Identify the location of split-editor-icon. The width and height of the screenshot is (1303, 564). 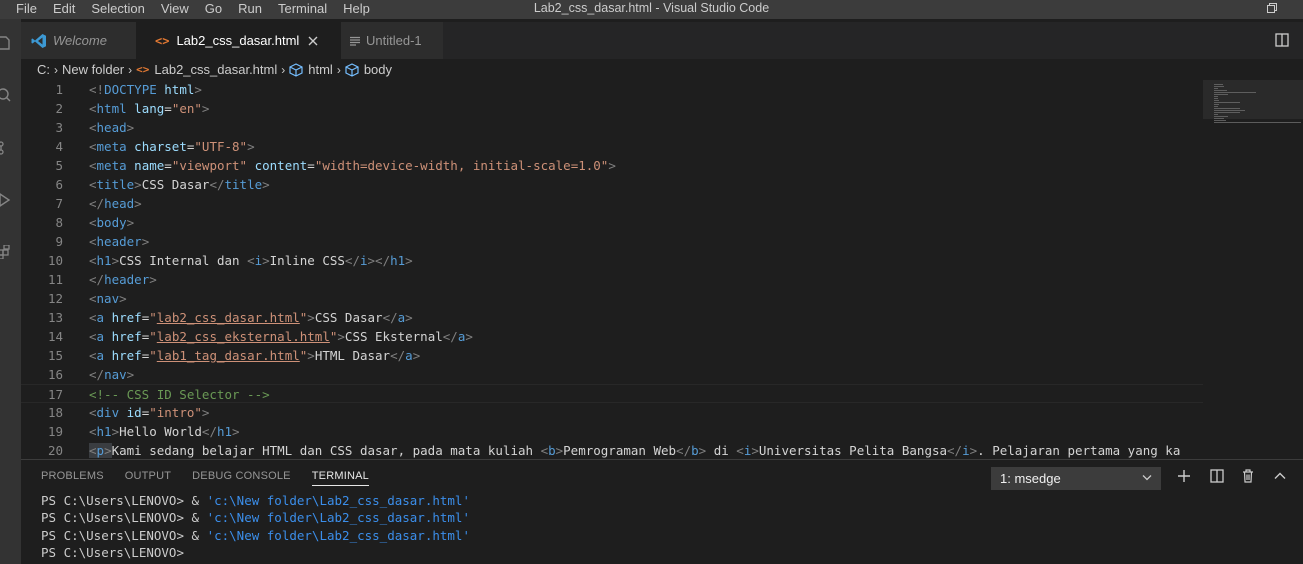
(1282, 40).